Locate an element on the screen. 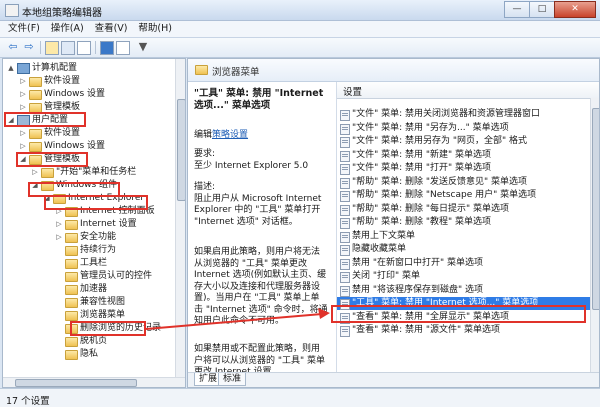 Image resolution: width=600 pixels, height=407 pixels. arrow-head is located at coordinates (324, 313).